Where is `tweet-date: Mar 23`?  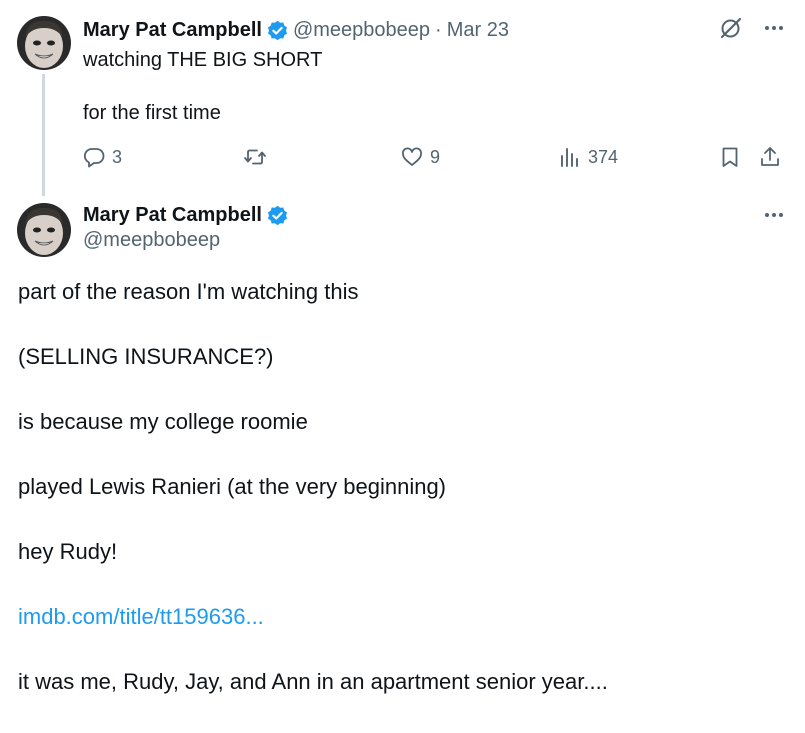
tweet-date: Mar 23 is located at coordinates (478, 30).